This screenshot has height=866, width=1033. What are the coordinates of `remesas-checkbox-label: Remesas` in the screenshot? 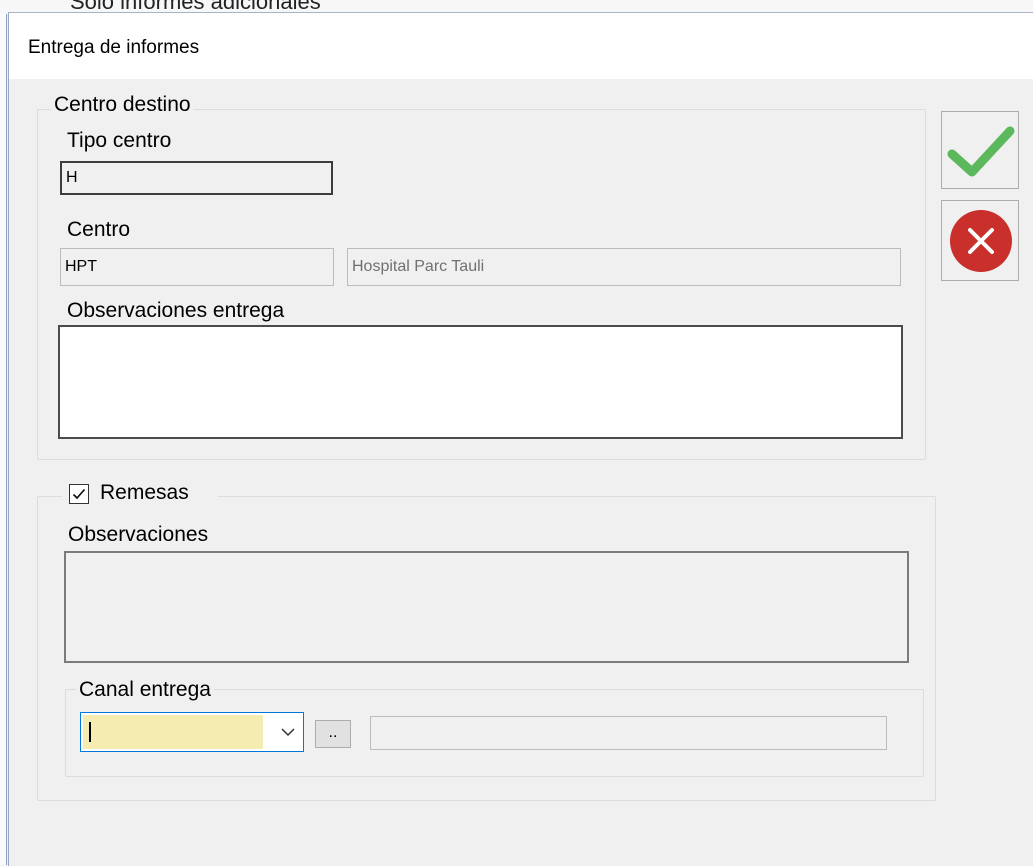 It's located at (144, 493).